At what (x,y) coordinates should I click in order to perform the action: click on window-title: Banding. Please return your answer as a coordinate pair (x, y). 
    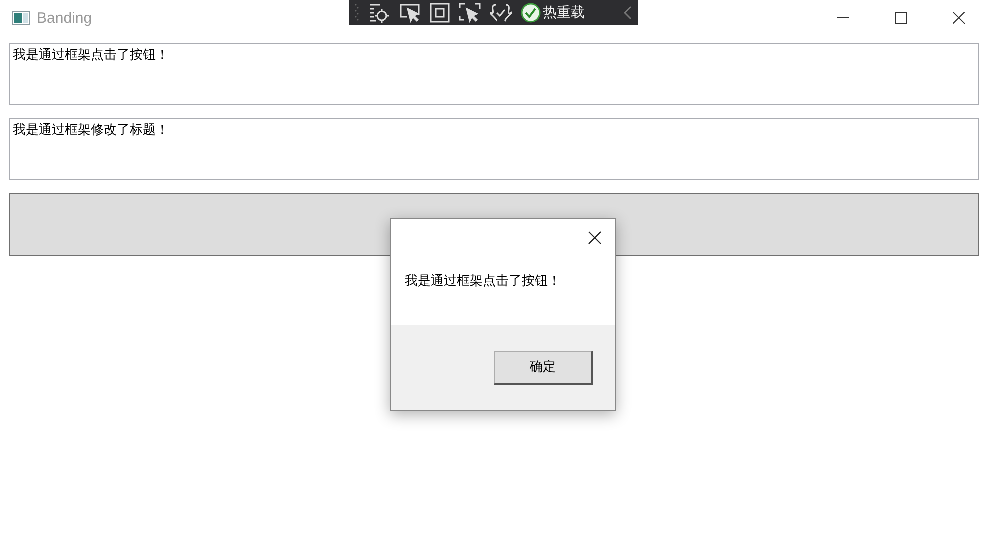
    Looking at the image, I should click on (64, 18).